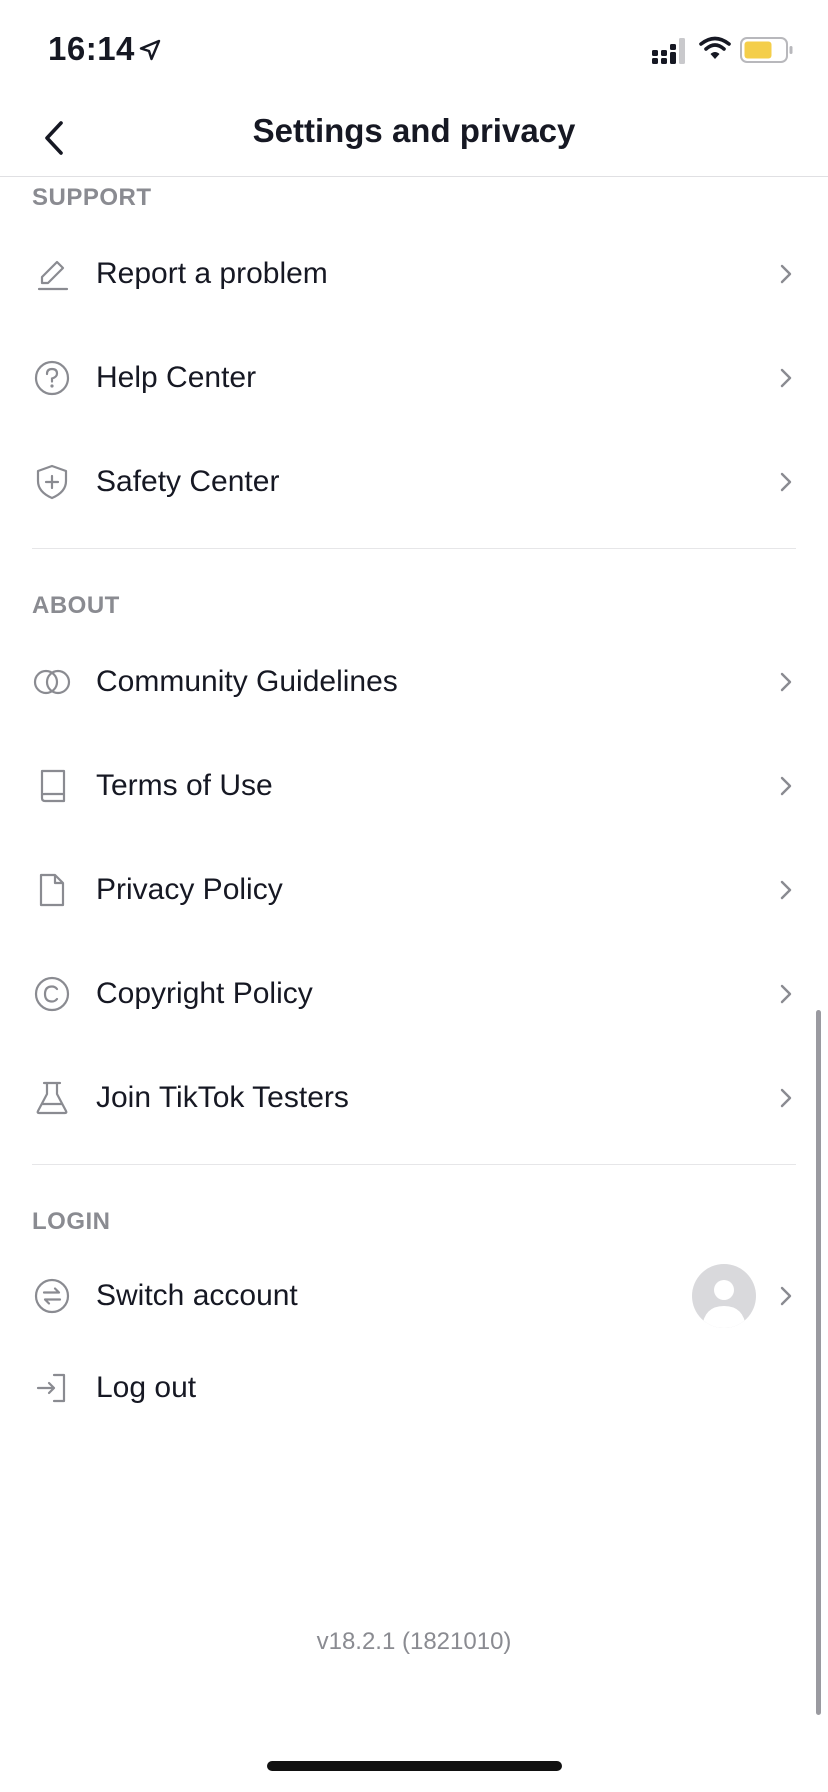  What do you see at coordinates (414, 890) in the screenshot?
I see `privacy-policy-row: Privacy Policy` at bounding box center [414, 890].